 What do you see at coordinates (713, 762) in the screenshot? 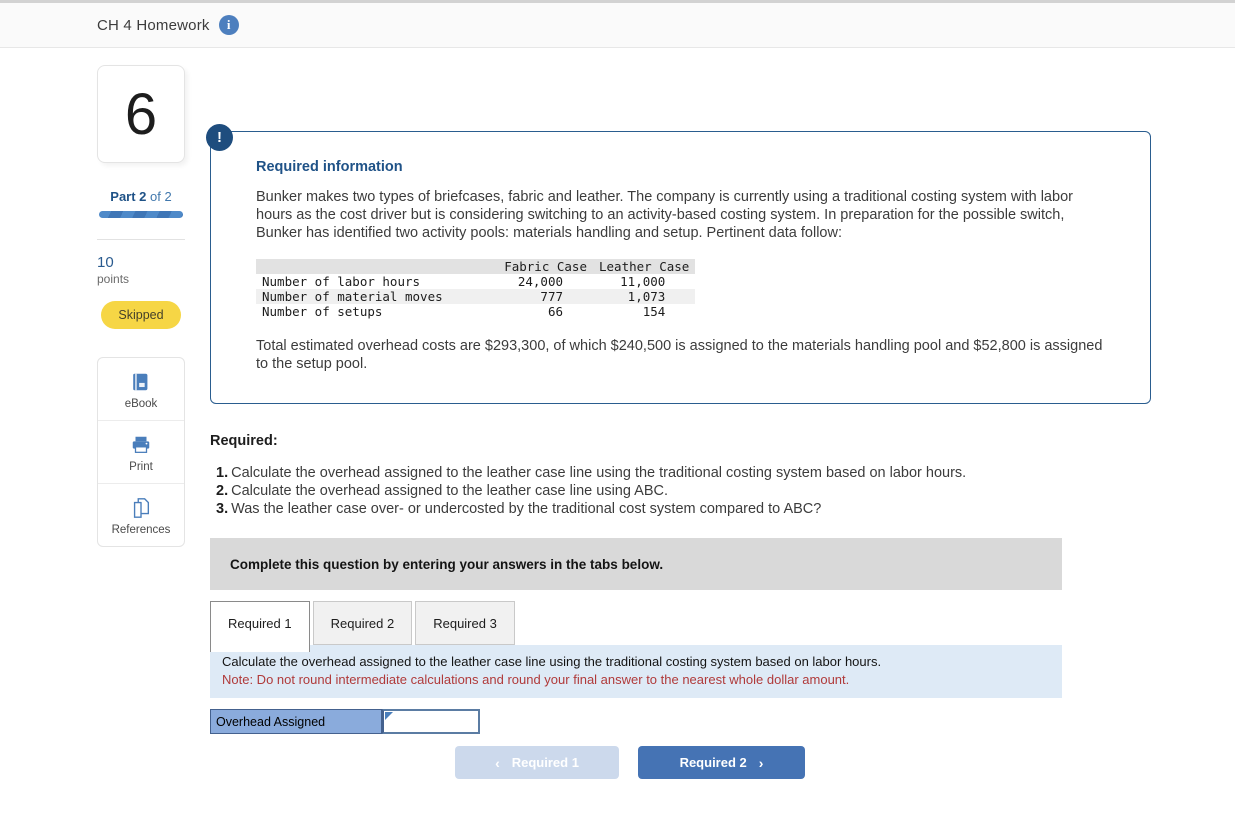
I see `next-tab-label: Required 2` at bounding box center [713, 762].